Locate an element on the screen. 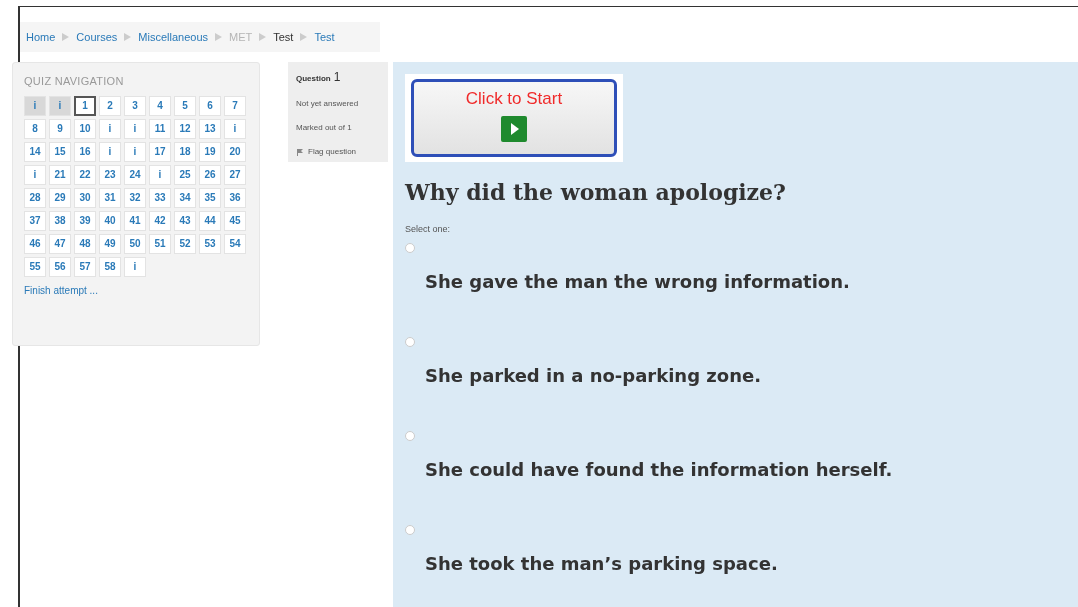 The image size is (1078, 607). question-nav-button: 22 is located at coordinates (85, 174).